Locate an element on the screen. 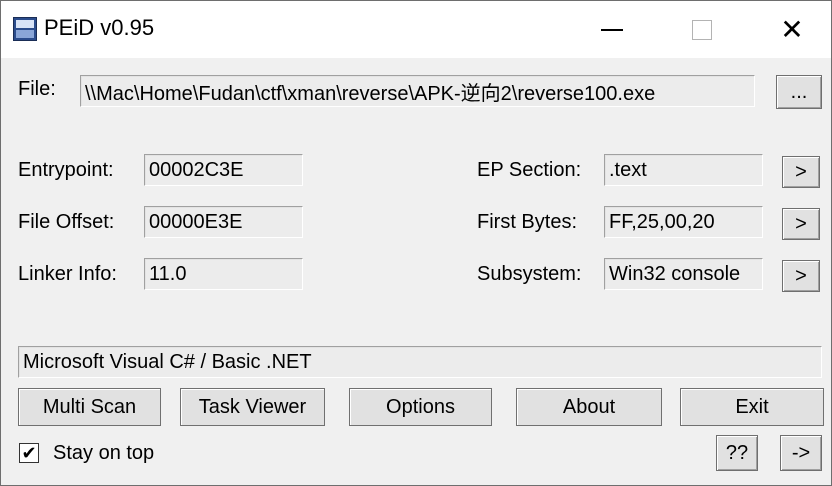  maximize-button is located at coordinates (702, 29).